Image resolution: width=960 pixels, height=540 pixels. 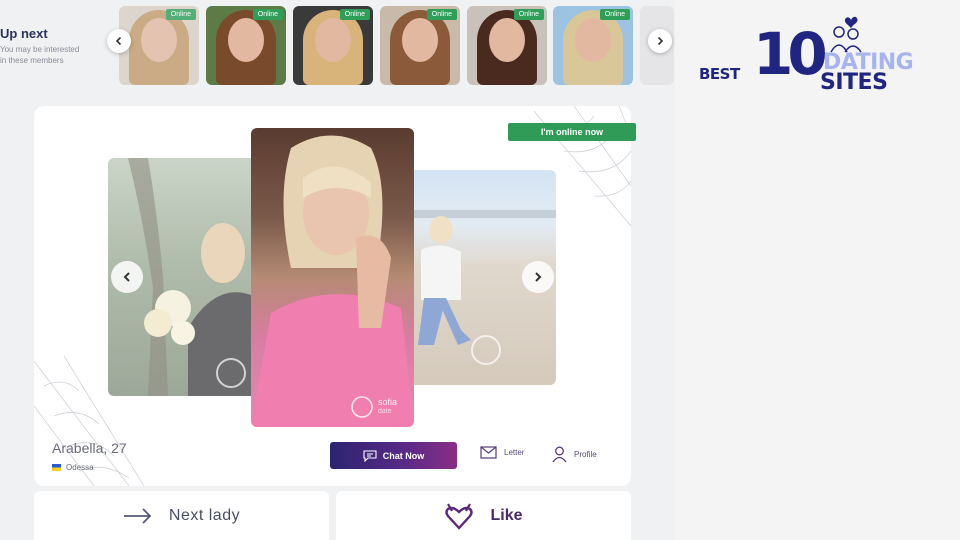 I want to click on envelope-icon, so click(x=488, y=452).